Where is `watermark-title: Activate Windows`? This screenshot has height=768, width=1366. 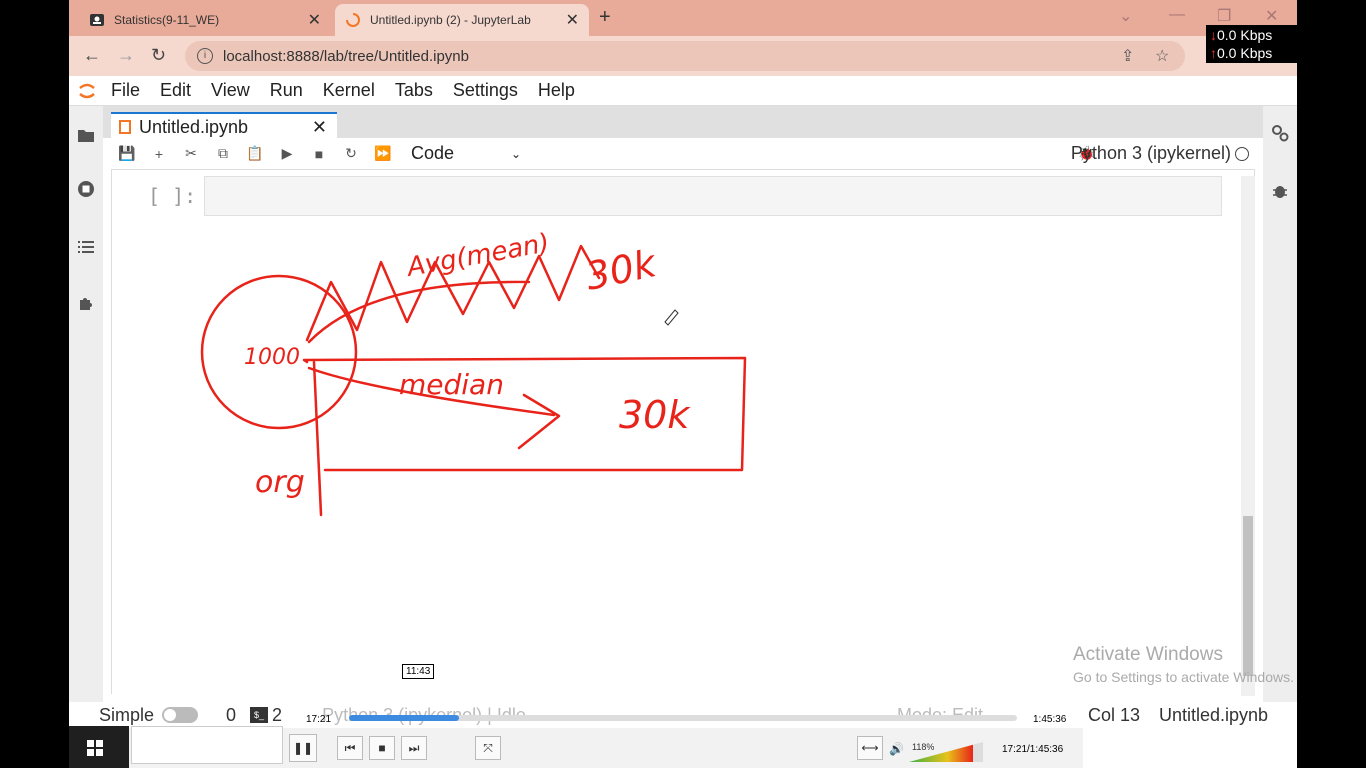
watermark-title: Activate Windows is located at coordinates (1148, 654).